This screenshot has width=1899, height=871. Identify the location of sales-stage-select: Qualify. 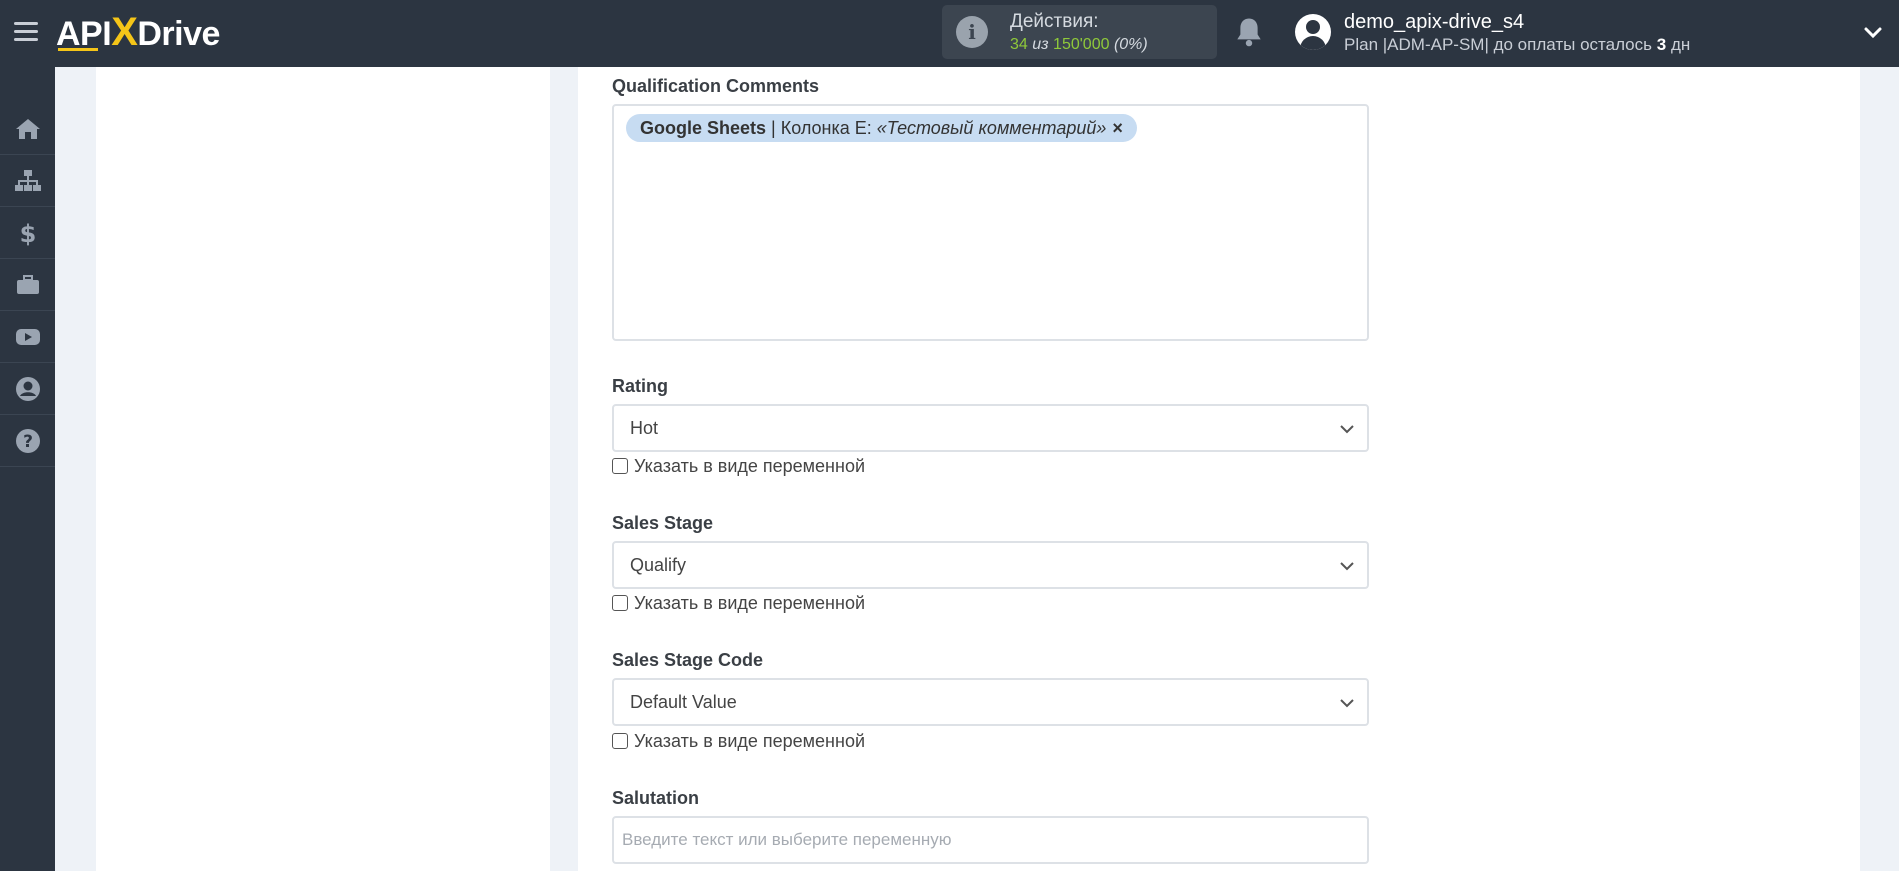
(990, 565).